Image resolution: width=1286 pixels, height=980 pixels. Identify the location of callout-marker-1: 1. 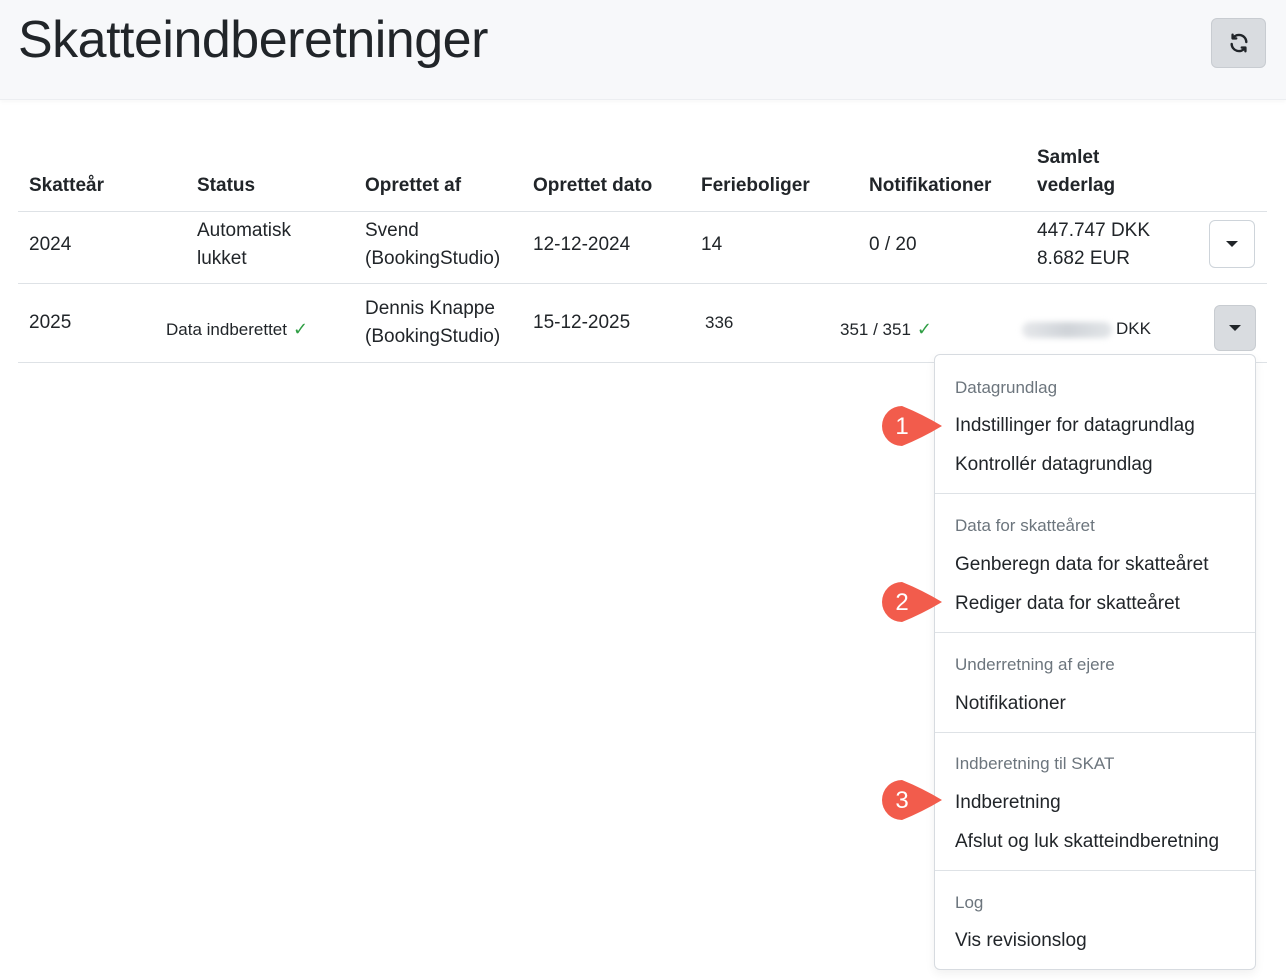
(912, 426).